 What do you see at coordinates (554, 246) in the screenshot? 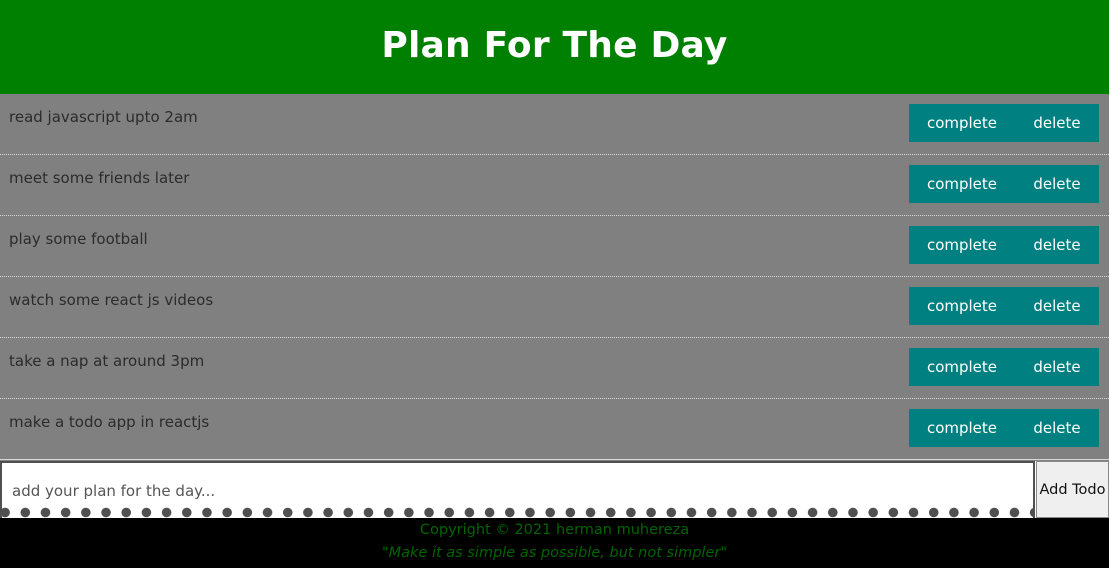
I see `todo-item: play some football complete delete` at bounding box center [554, 246].